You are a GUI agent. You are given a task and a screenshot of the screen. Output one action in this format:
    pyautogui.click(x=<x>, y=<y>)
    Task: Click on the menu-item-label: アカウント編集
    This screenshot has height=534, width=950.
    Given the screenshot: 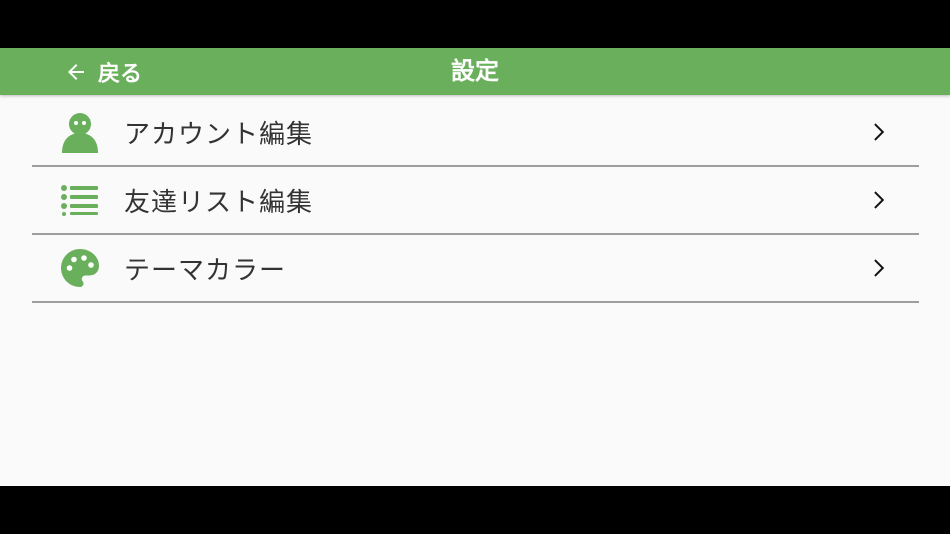 What is the action you would take?
    pyautogui.click(x=219, y=134)
    